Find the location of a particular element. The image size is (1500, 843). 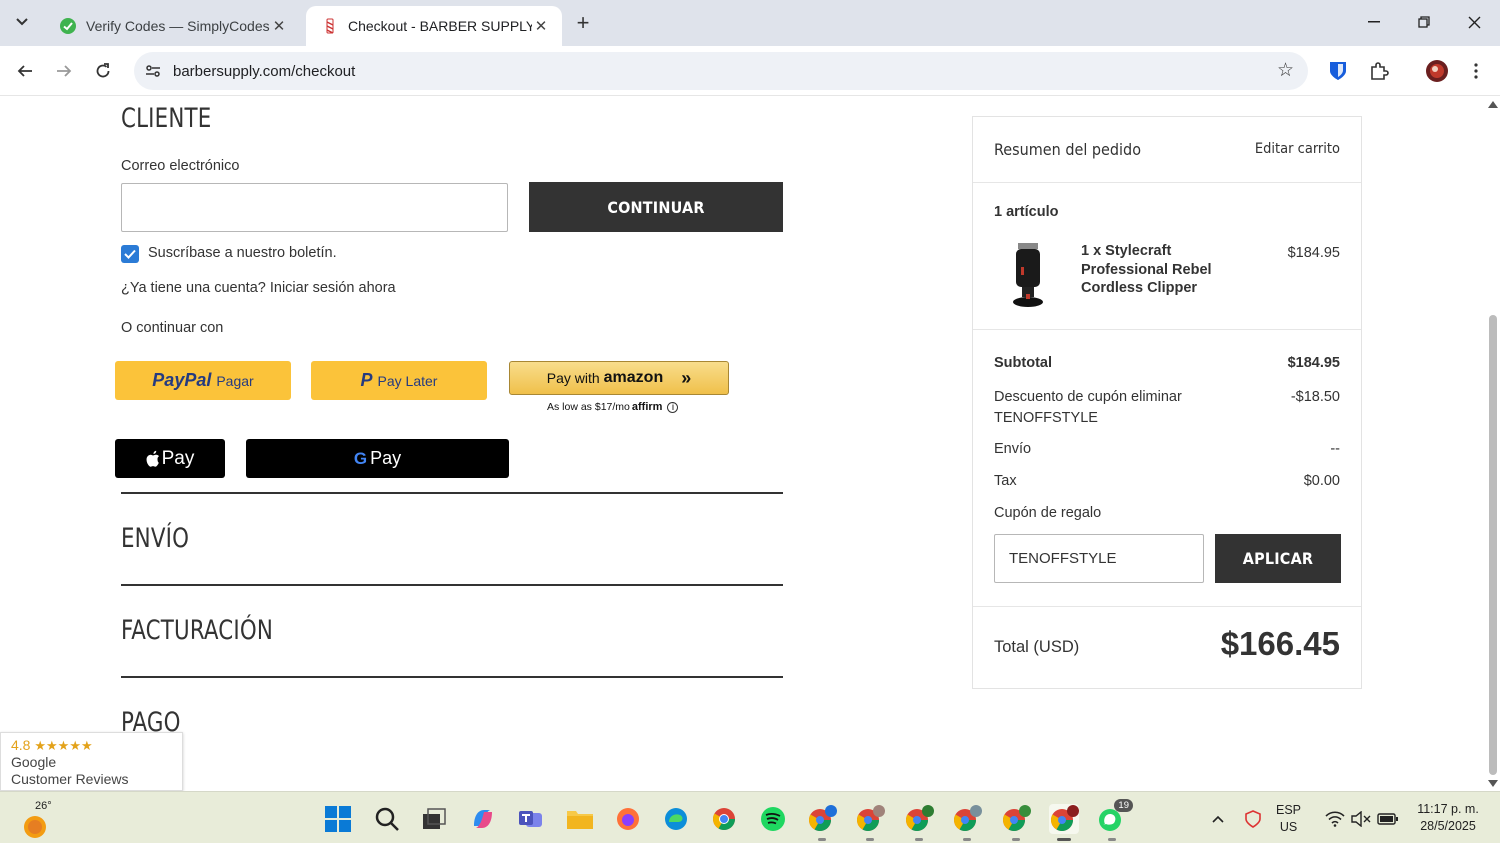

apply-coupon-button: APLICAR is located at coordinates (1278, 558).